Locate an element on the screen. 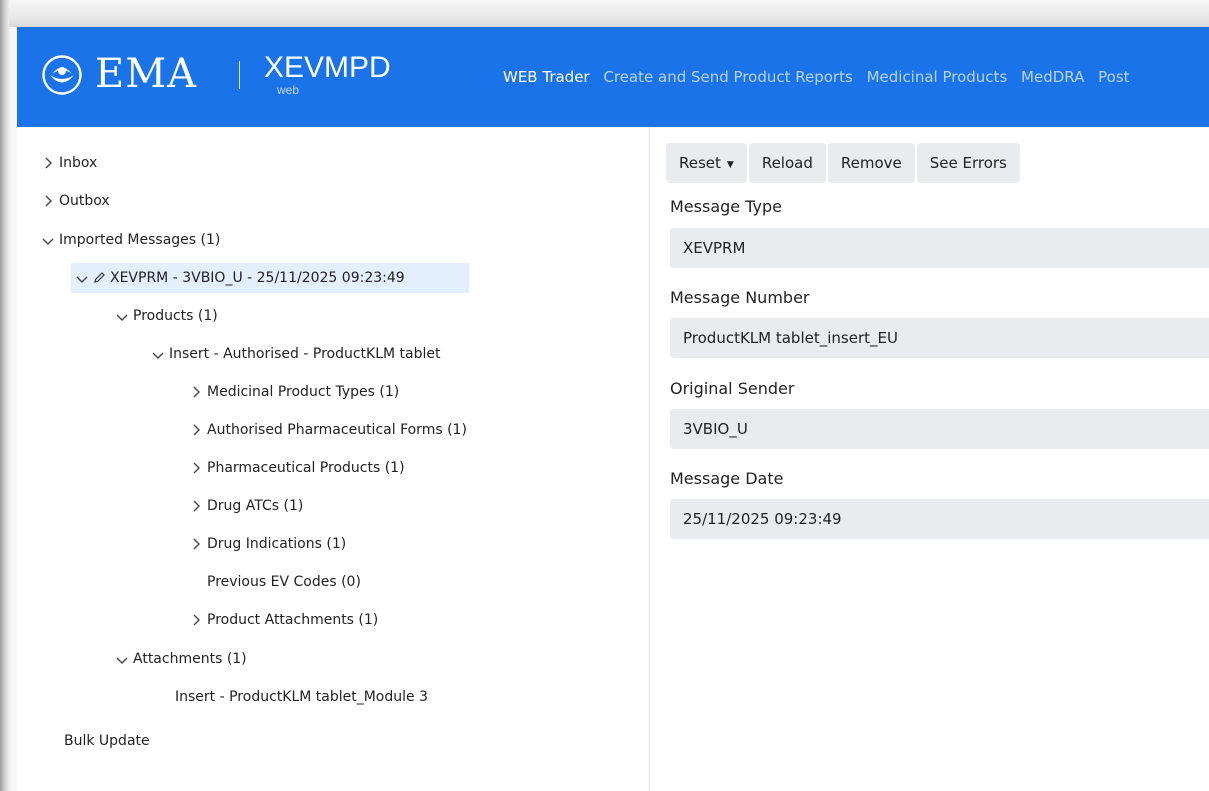 The height and width of the screenshot is (791, 1209). tree-label: Pharmaceutical Products (1) is located at coordinates (306, 468).